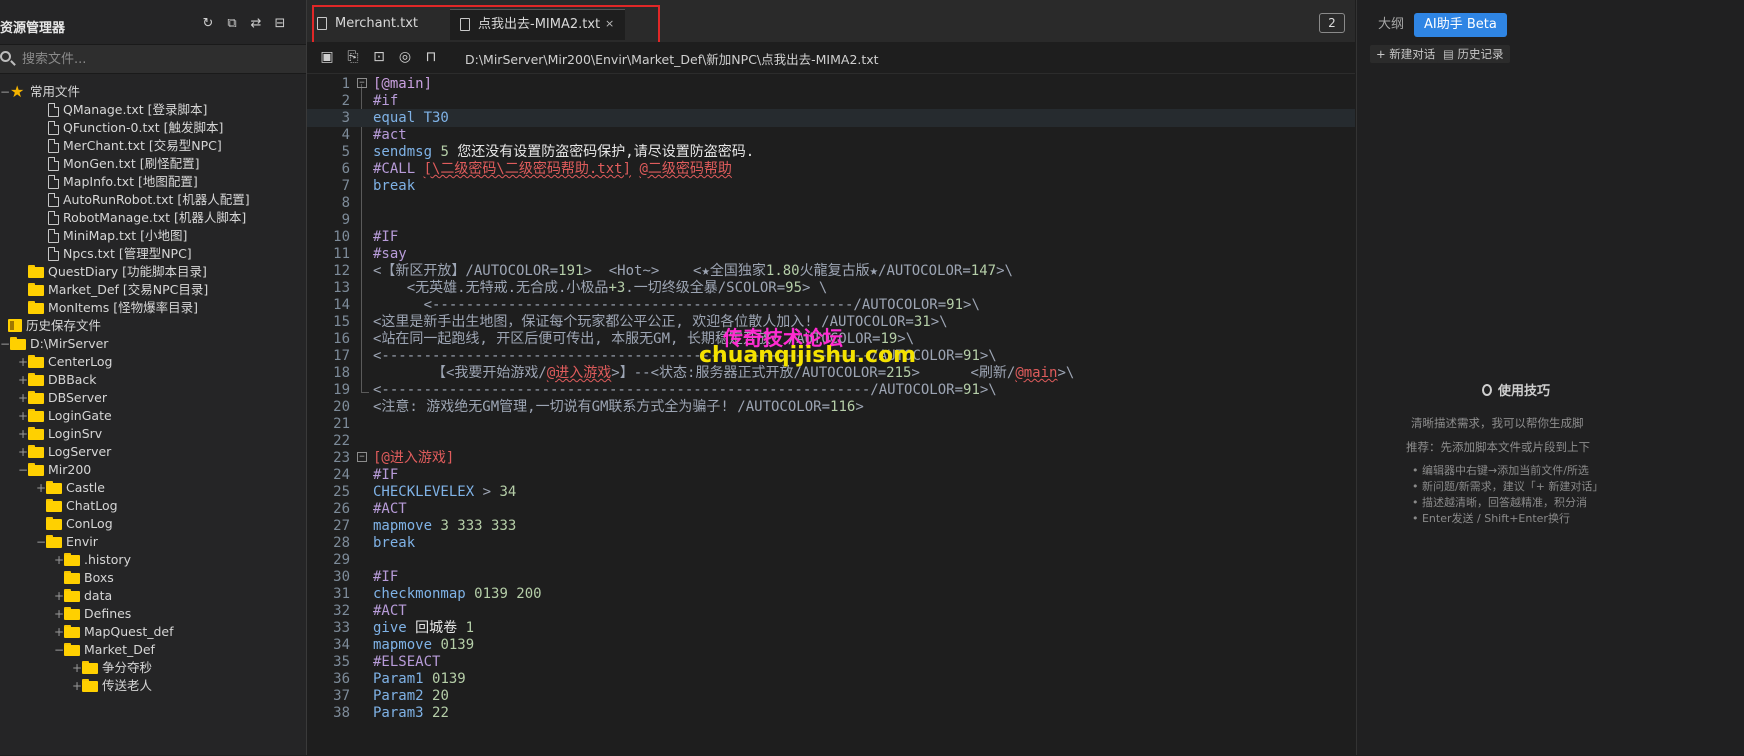 Image resolution: width=1744 pixels, height=756 pixels. I want to click on code-line: 37 Param2 20, so click(831, 696).